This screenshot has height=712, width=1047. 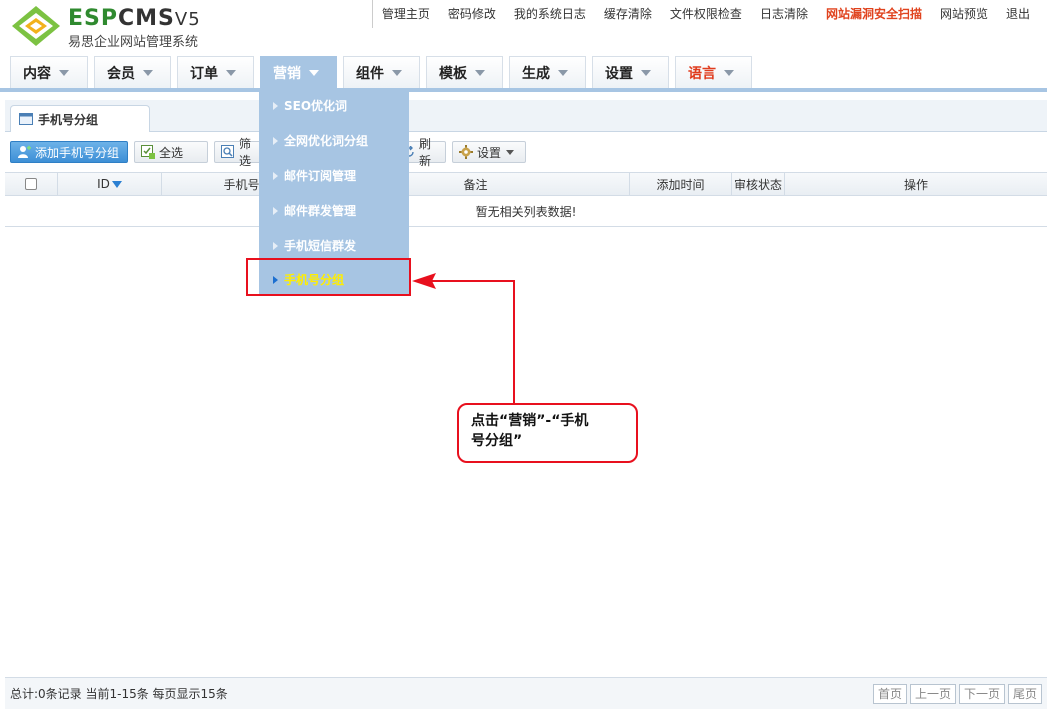 I want to click on nav-label: 订单, so click(x=204, y=73).